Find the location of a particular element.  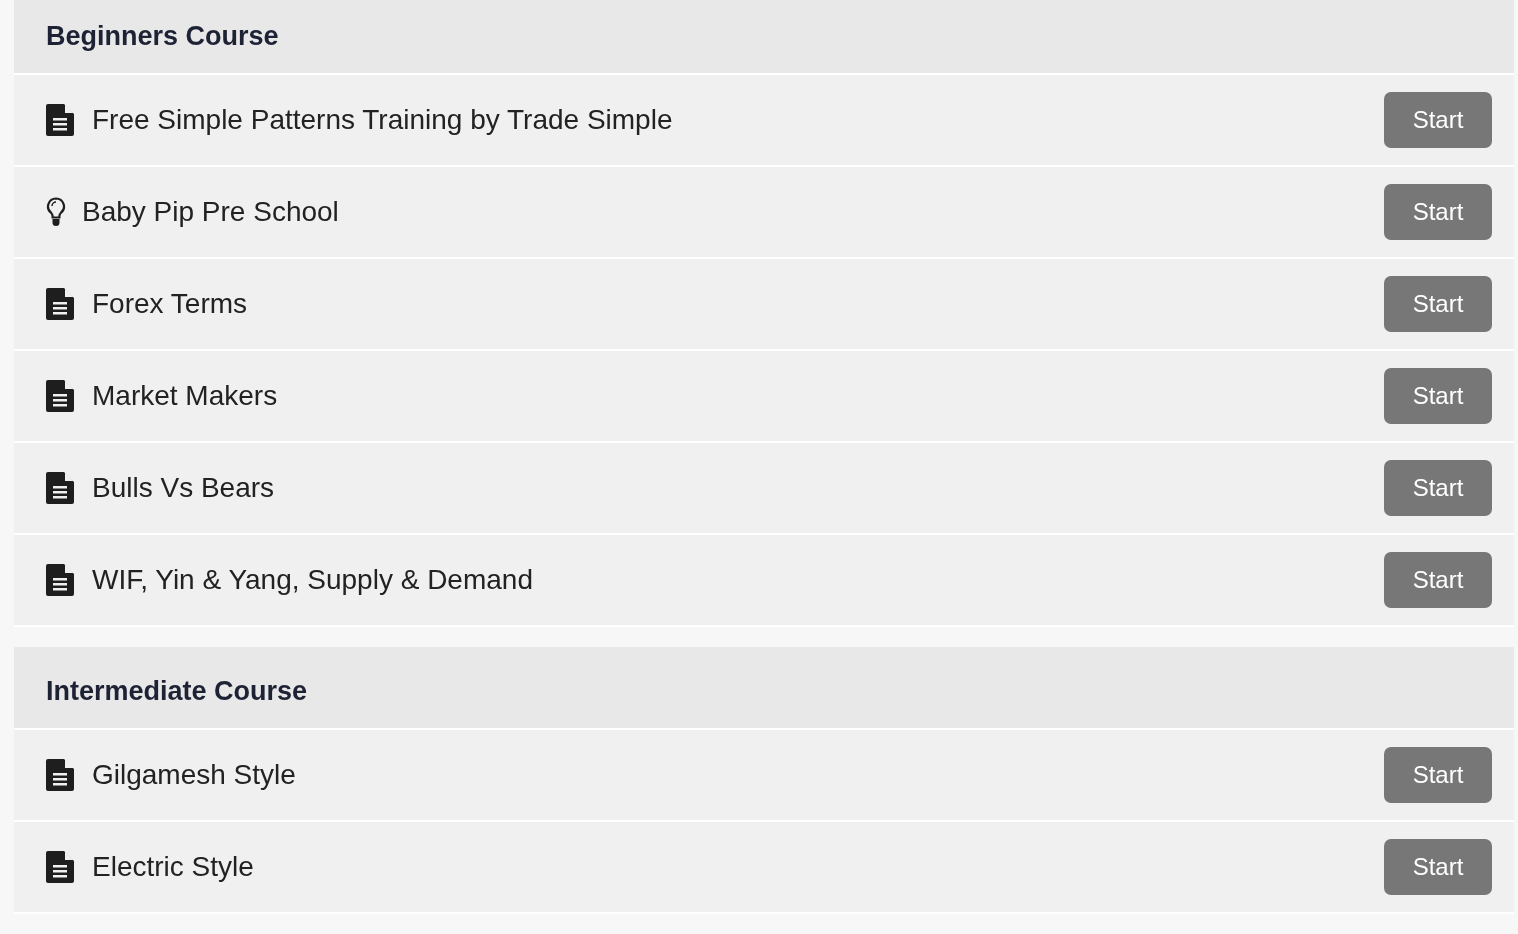

lesson-title: Free Simple Patterns Training by Trade Simple is located at coordinates (383, 120).